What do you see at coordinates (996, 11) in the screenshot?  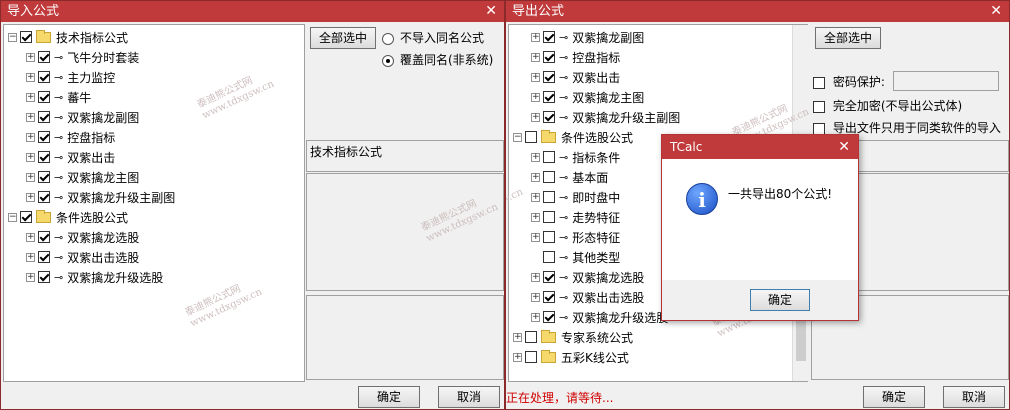 I see `export-close-icon: ✕` at bounding box center [996, 11].